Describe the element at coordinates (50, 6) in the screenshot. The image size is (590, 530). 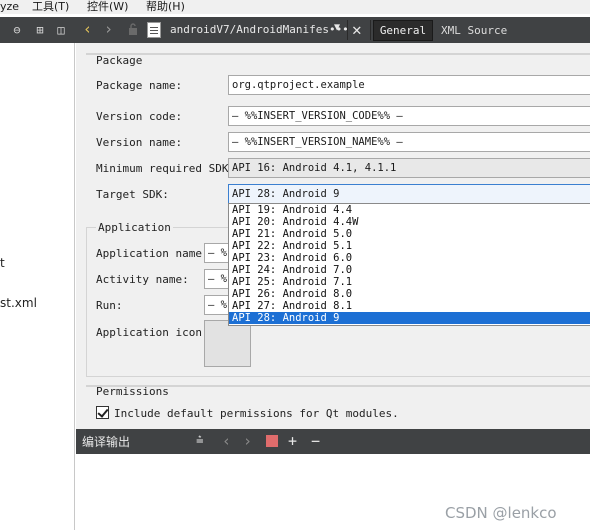
I see `menu-item-tools: 工具(T)` at that location.